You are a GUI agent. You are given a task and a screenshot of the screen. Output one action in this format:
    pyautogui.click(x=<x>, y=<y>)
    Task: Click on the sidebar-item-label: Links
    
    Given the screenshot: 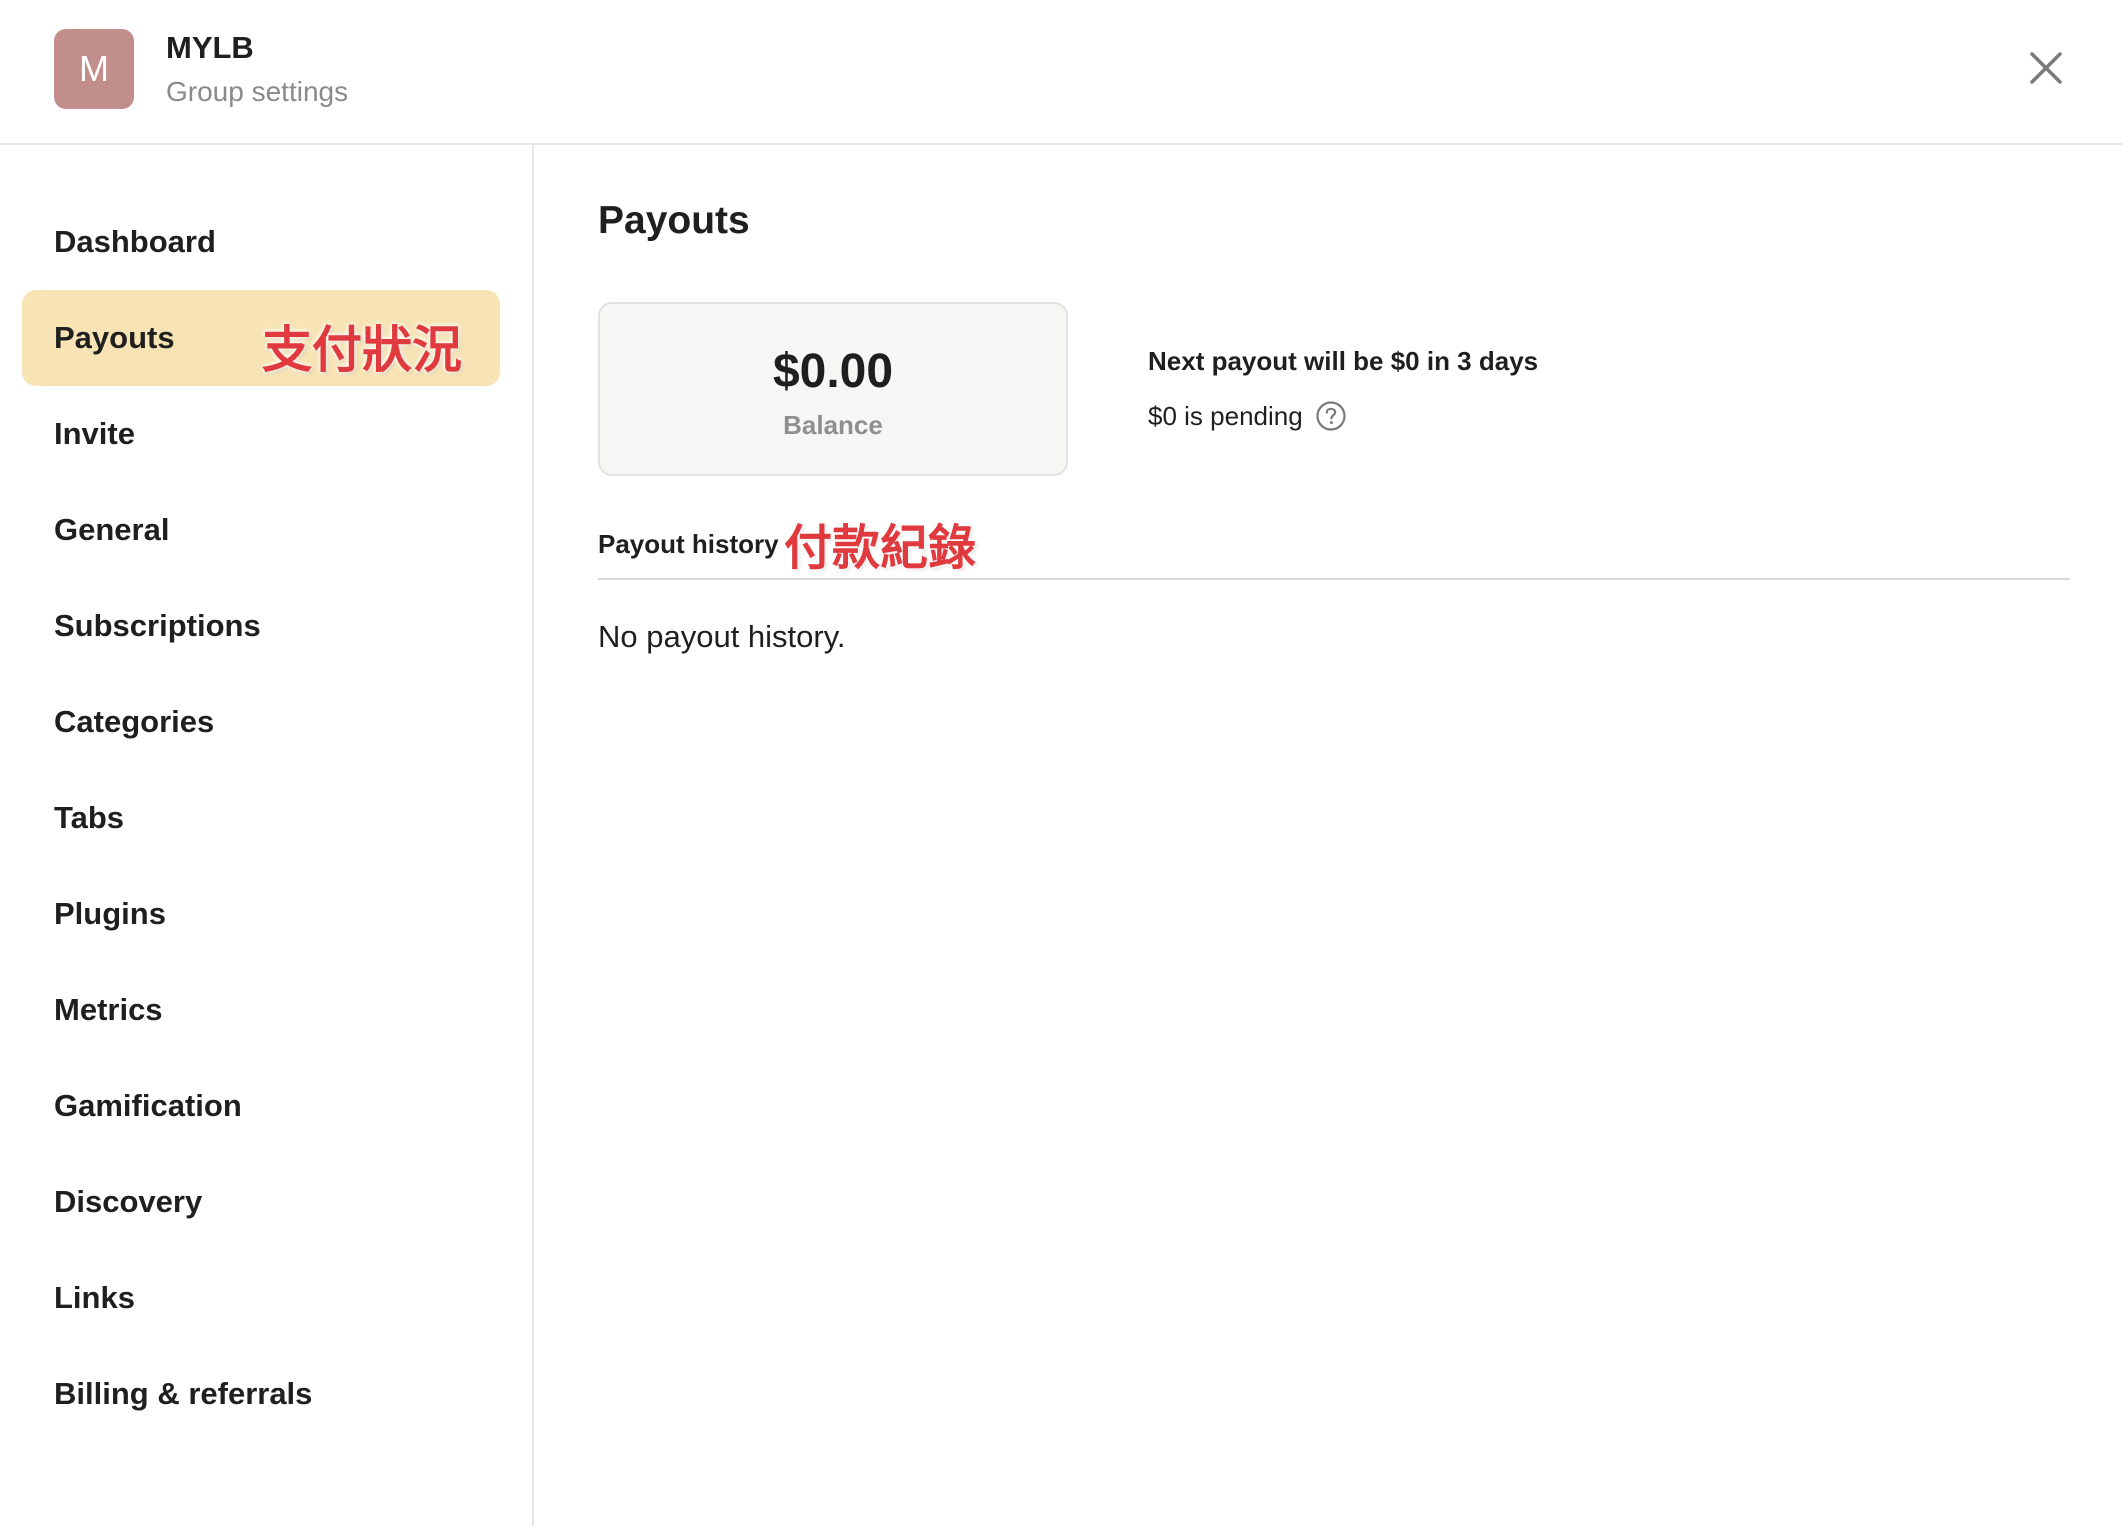 What is the action you would take?
    pyautogui.click(x=94, y=1297)
    